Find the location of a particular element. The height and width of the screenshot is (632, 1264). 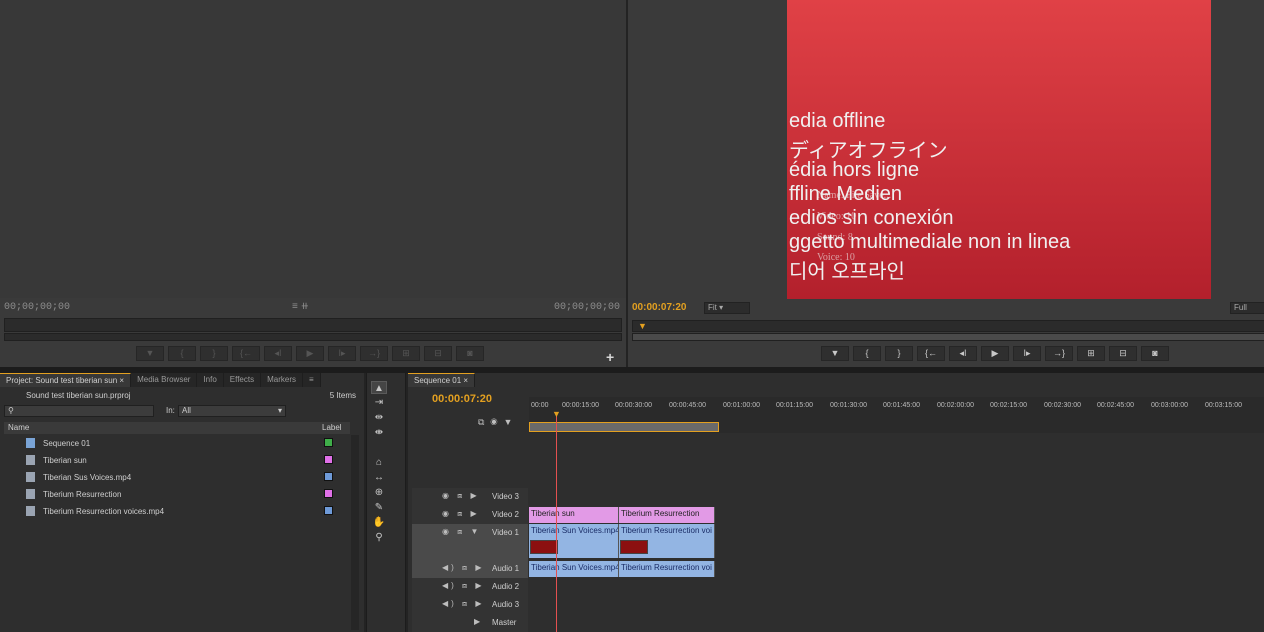

playhead-icon: ▼ is located at coordinates (556, 414).